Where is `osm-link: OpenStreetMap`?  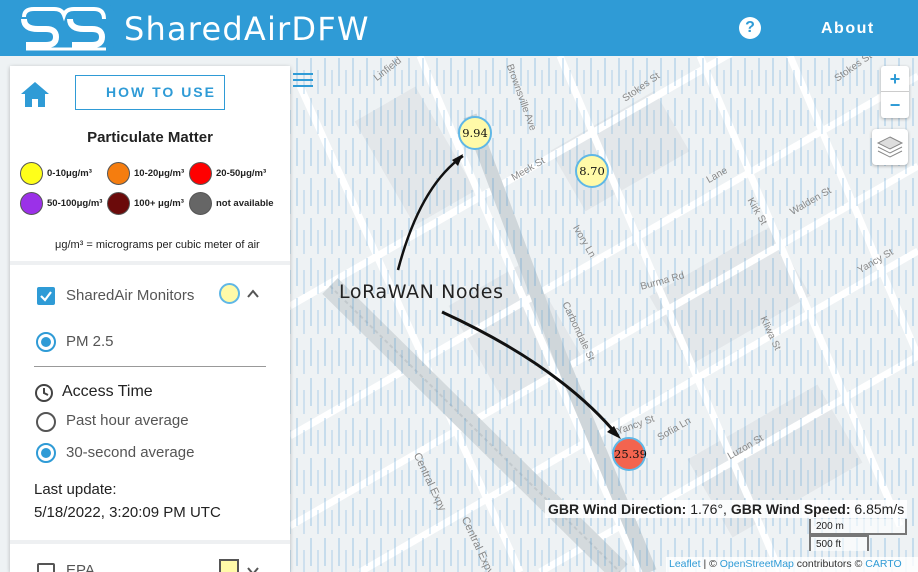 osm-link: OpenStreetMap is located at coordinates (757, 564).